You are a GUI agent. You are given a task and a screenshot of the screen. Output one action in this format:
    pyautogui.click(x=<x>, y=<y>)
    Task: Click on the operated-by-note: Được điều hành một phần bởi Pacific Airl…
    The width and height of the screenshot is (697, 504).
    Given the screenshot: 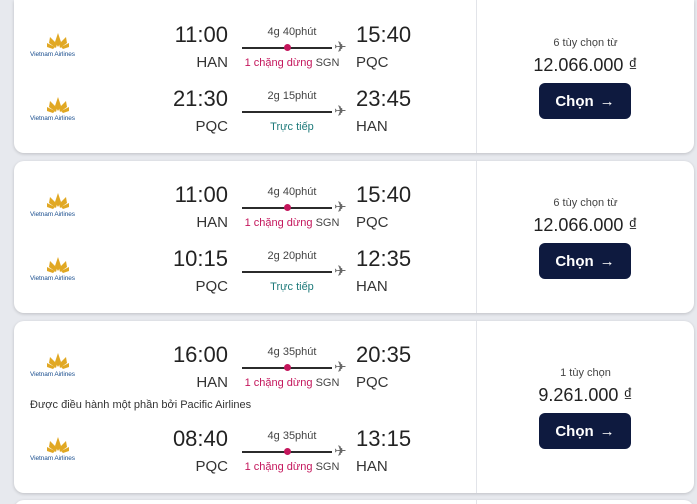 What is the action you would take?
    pyautogui.click(x=141, y=405)
    